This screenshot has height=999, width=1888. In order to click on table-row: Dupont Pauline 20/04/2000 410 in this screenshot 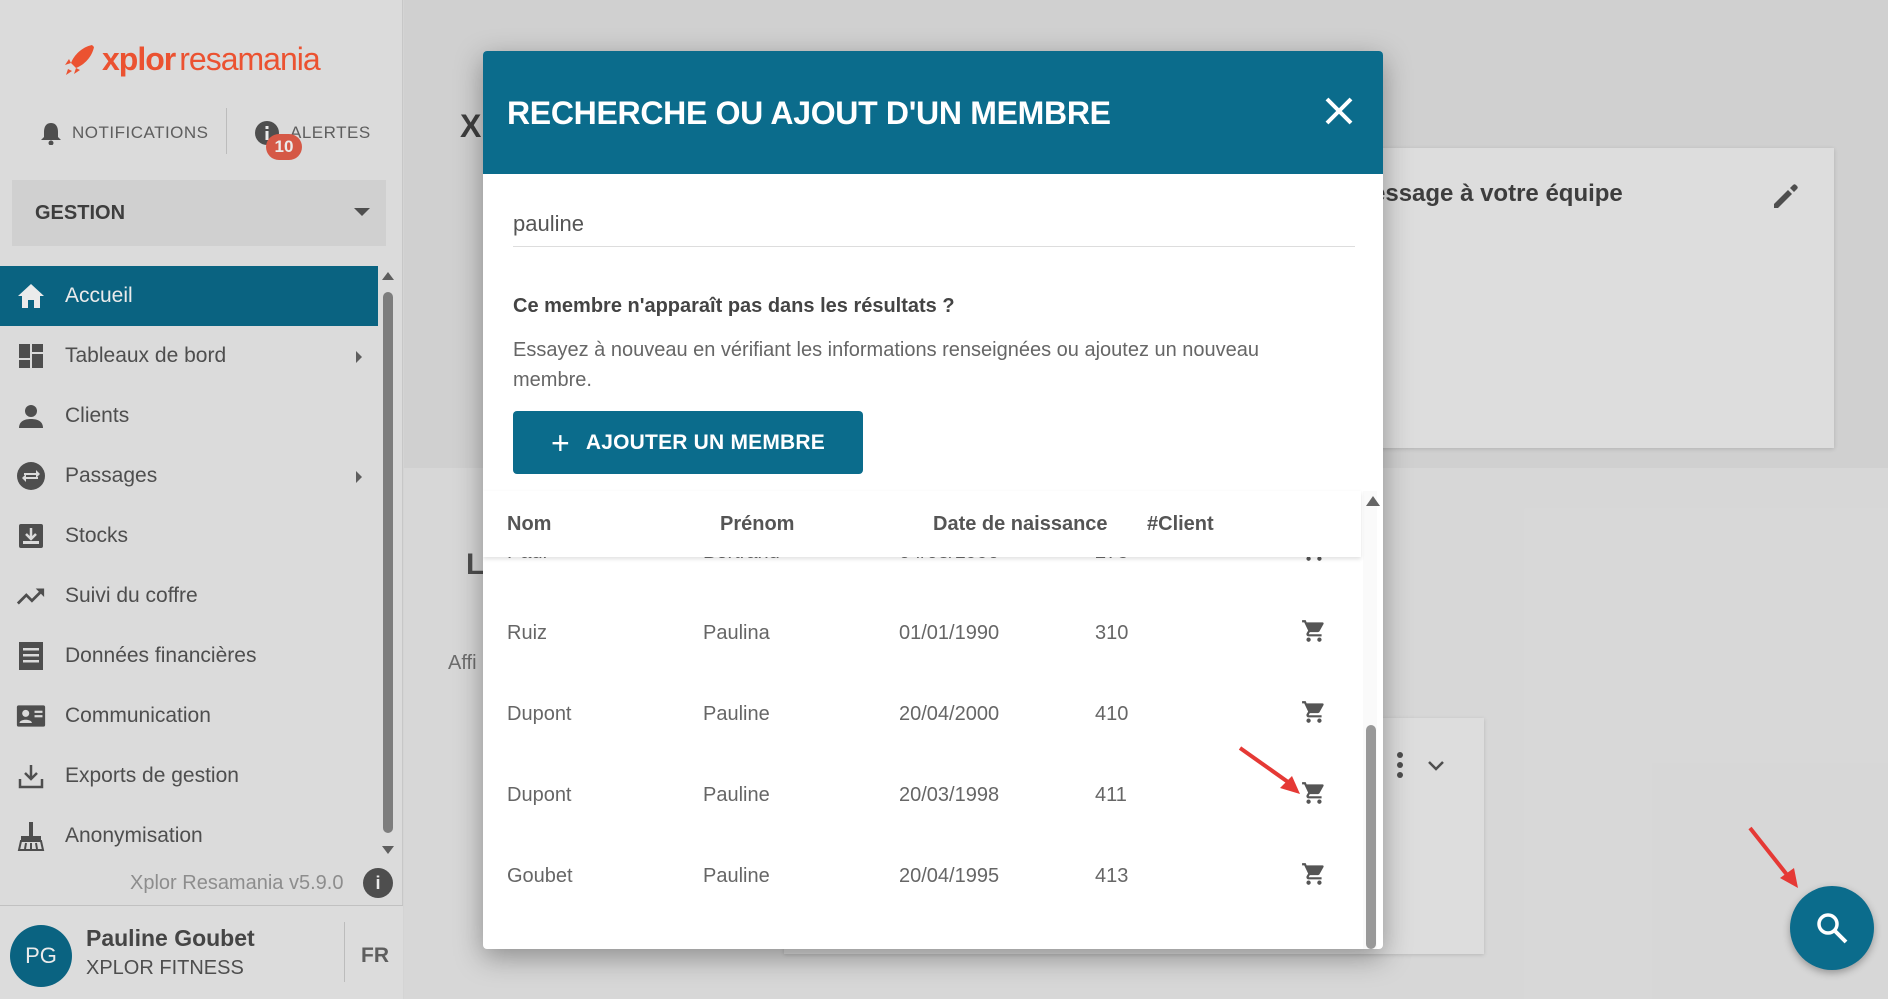, I will do `click(922, 713)`.